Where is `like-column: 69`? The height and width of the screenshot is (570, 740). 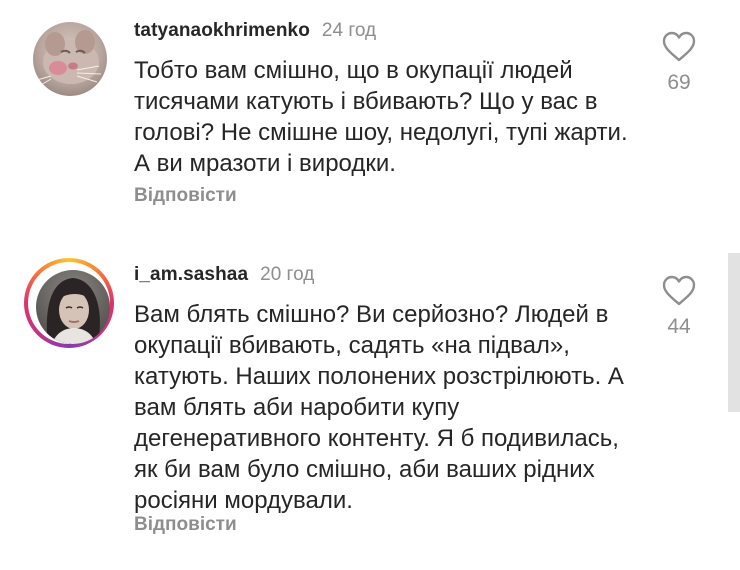
like-column: 69 is located at coordinates (679, 63).